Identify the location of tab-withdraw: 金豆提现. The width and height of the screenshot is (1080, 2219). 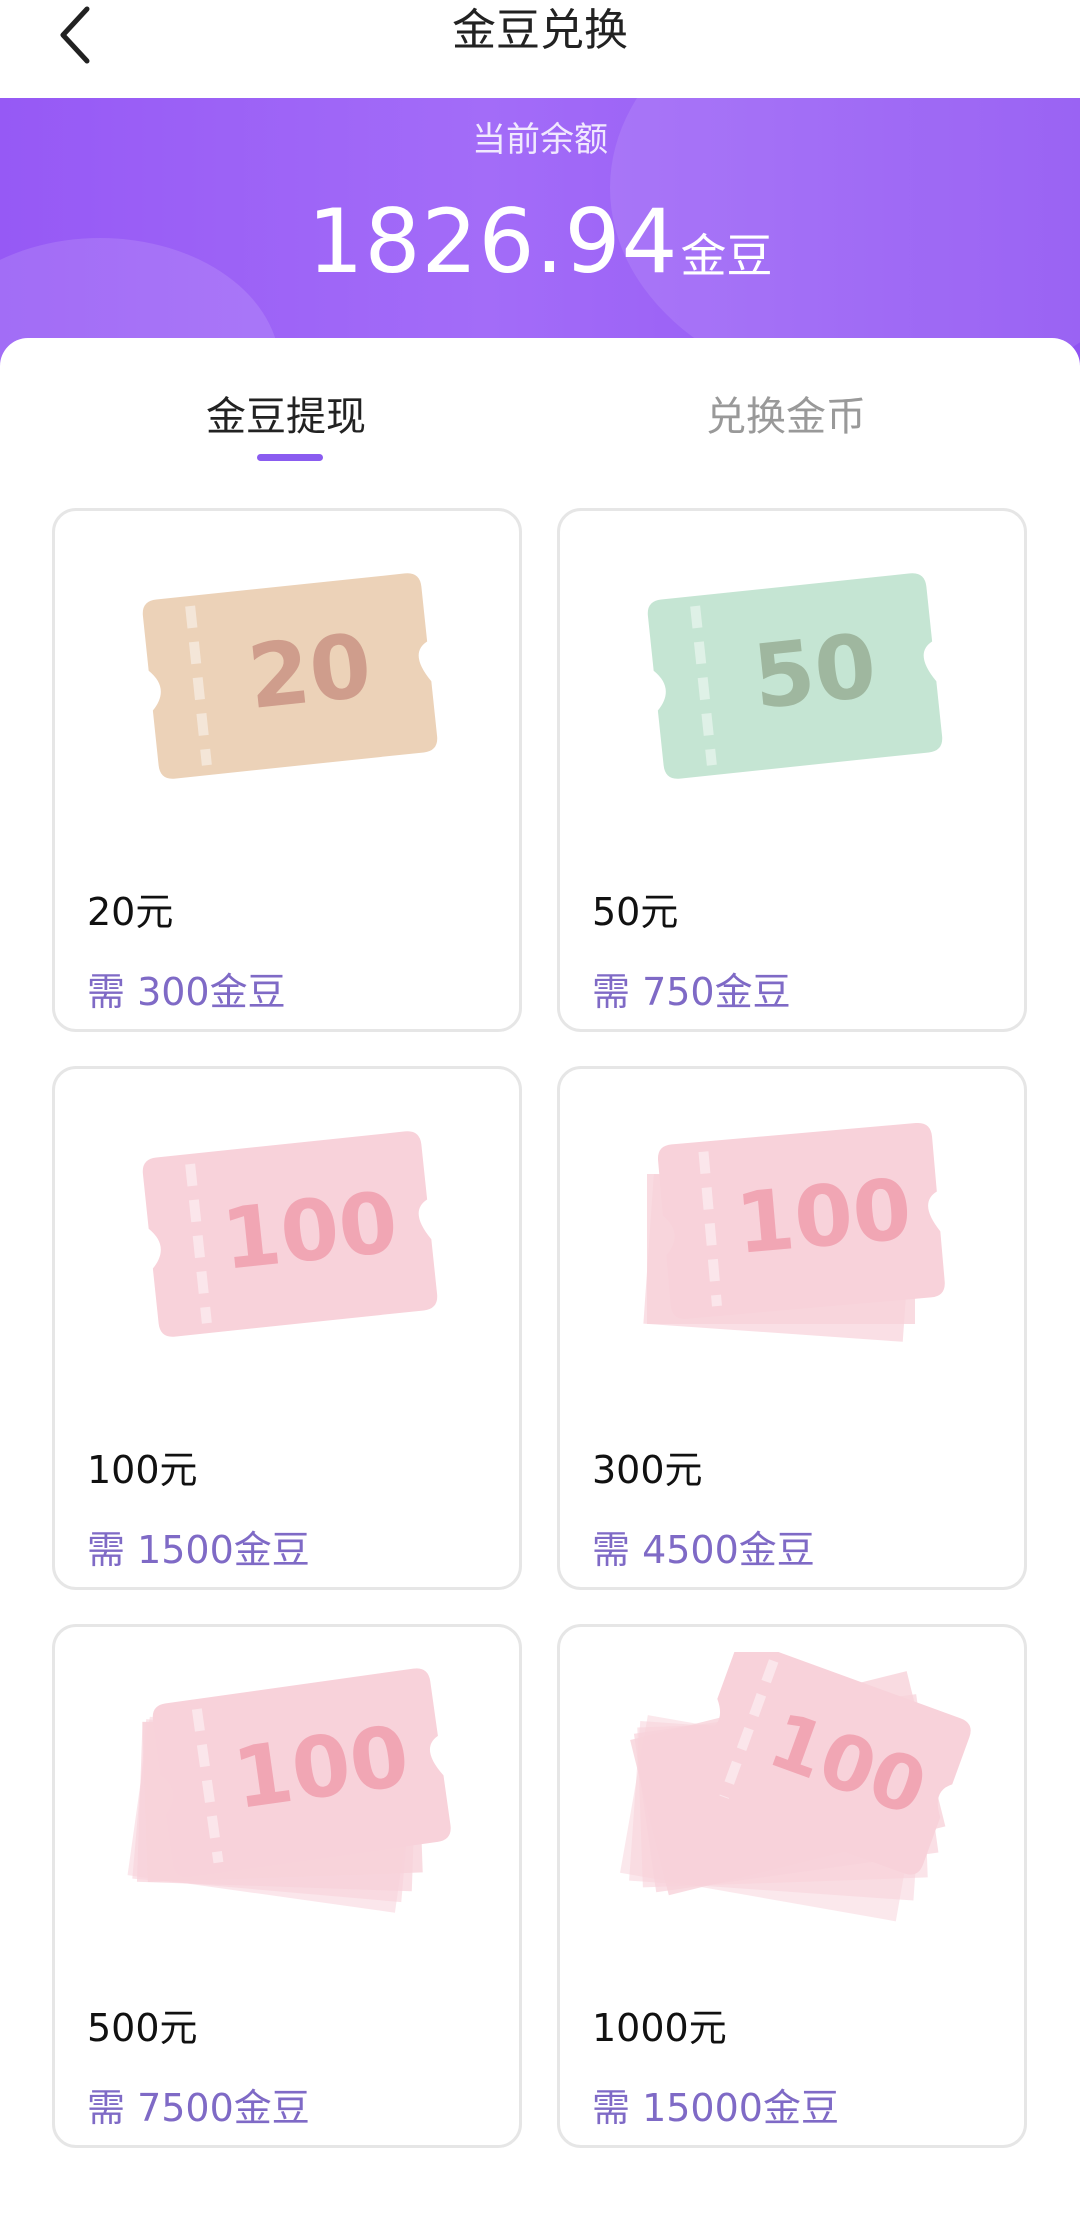
(286, 413).